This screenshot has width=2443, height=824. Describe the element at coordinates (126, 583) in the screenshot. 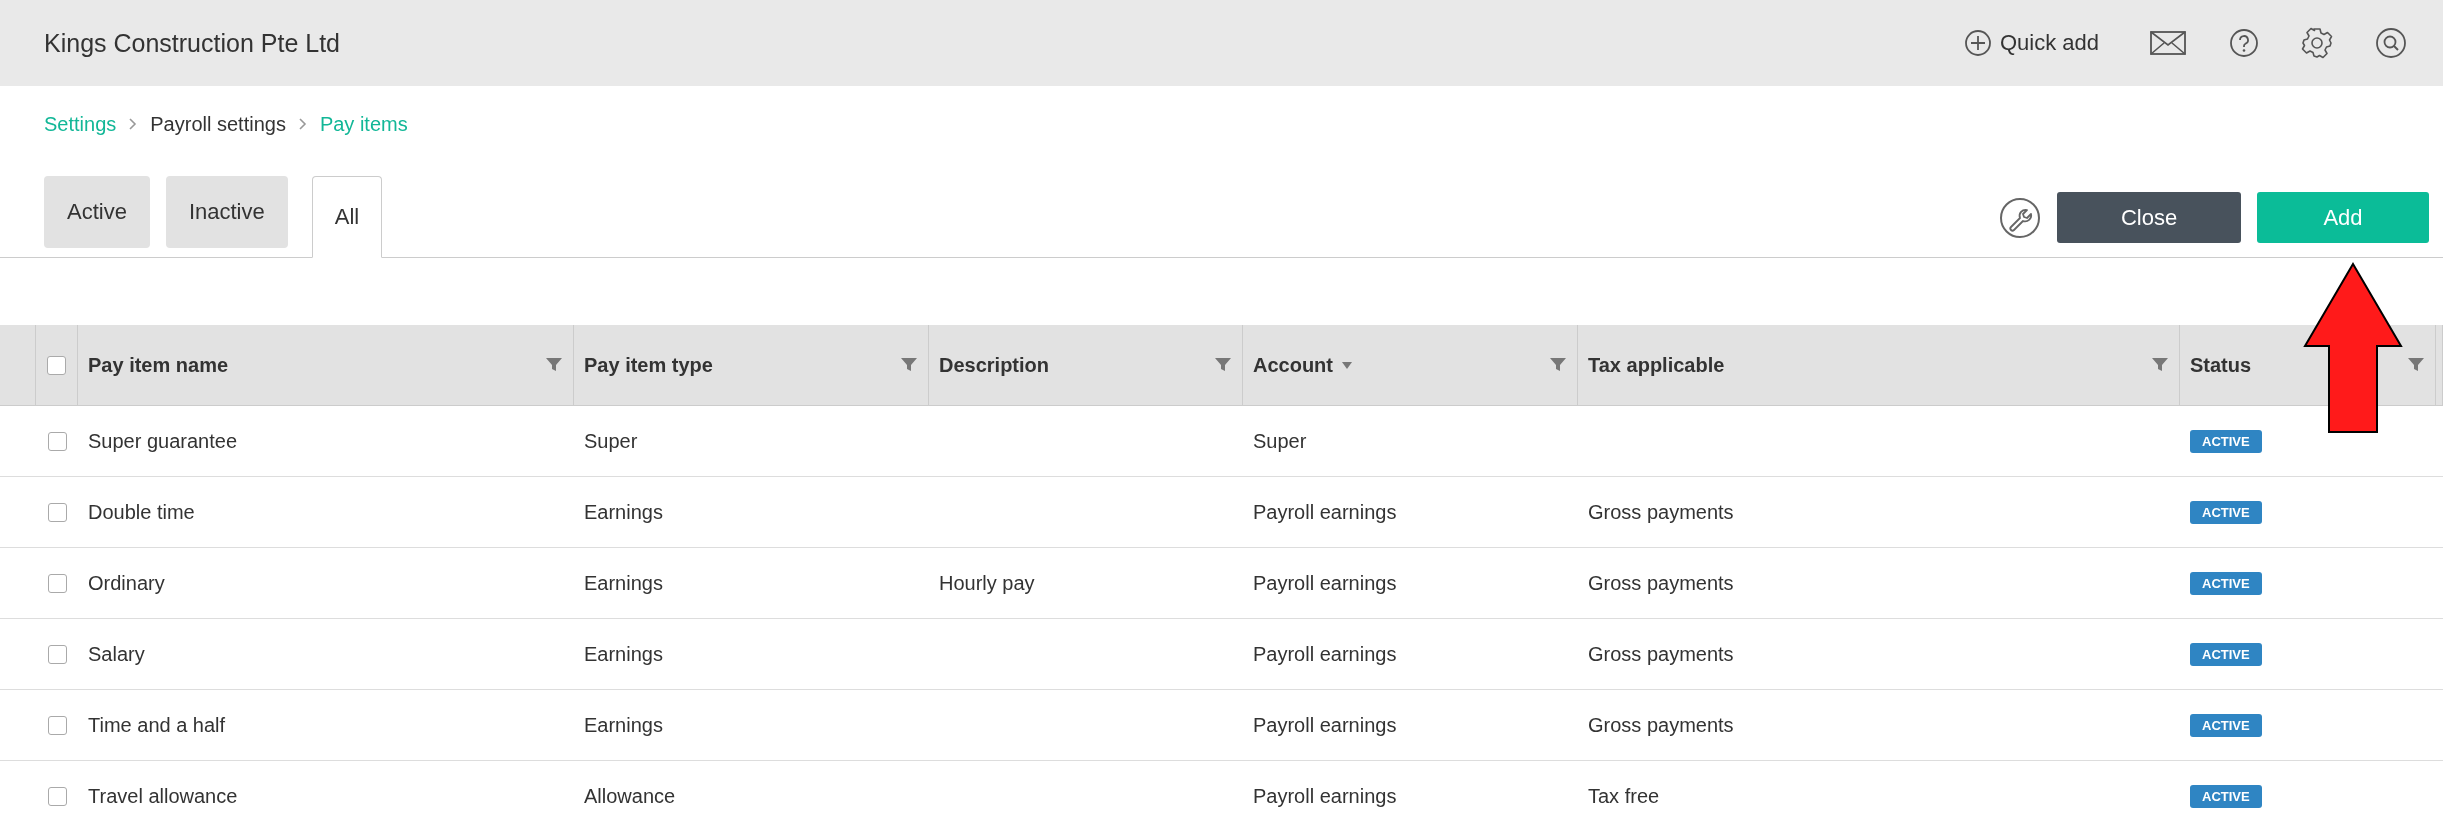

I see `table-cell: Ordinary` at that location.